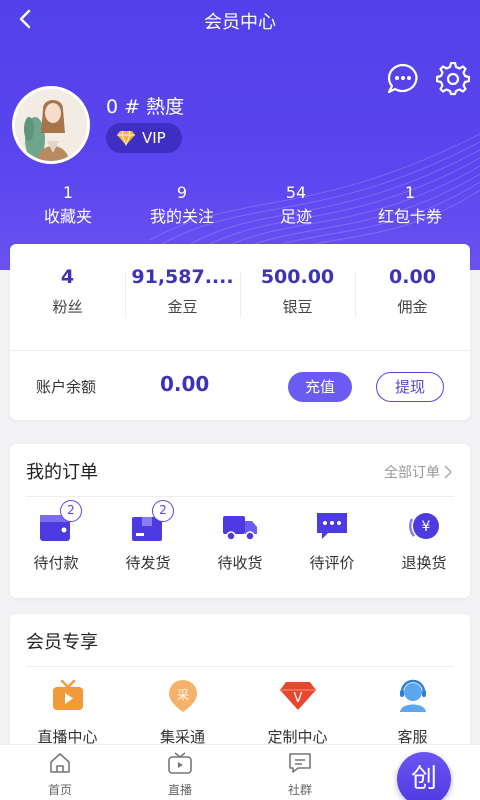 The width and height of the screenshot is (480, 800). Describe the element at coordinates (60, 763) in the screenshot. I see `home-icon` at that location.